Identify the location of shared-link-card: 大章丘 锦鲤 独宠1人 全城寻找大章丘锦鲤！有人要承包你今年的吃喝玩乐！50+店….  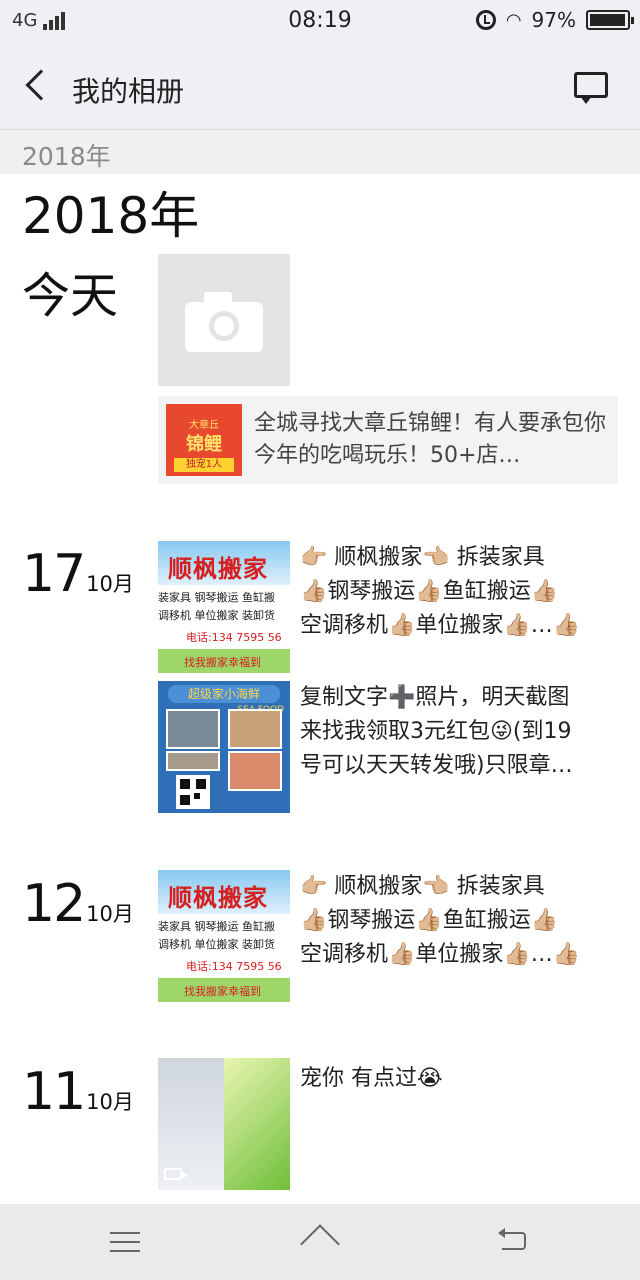
(388, 440).